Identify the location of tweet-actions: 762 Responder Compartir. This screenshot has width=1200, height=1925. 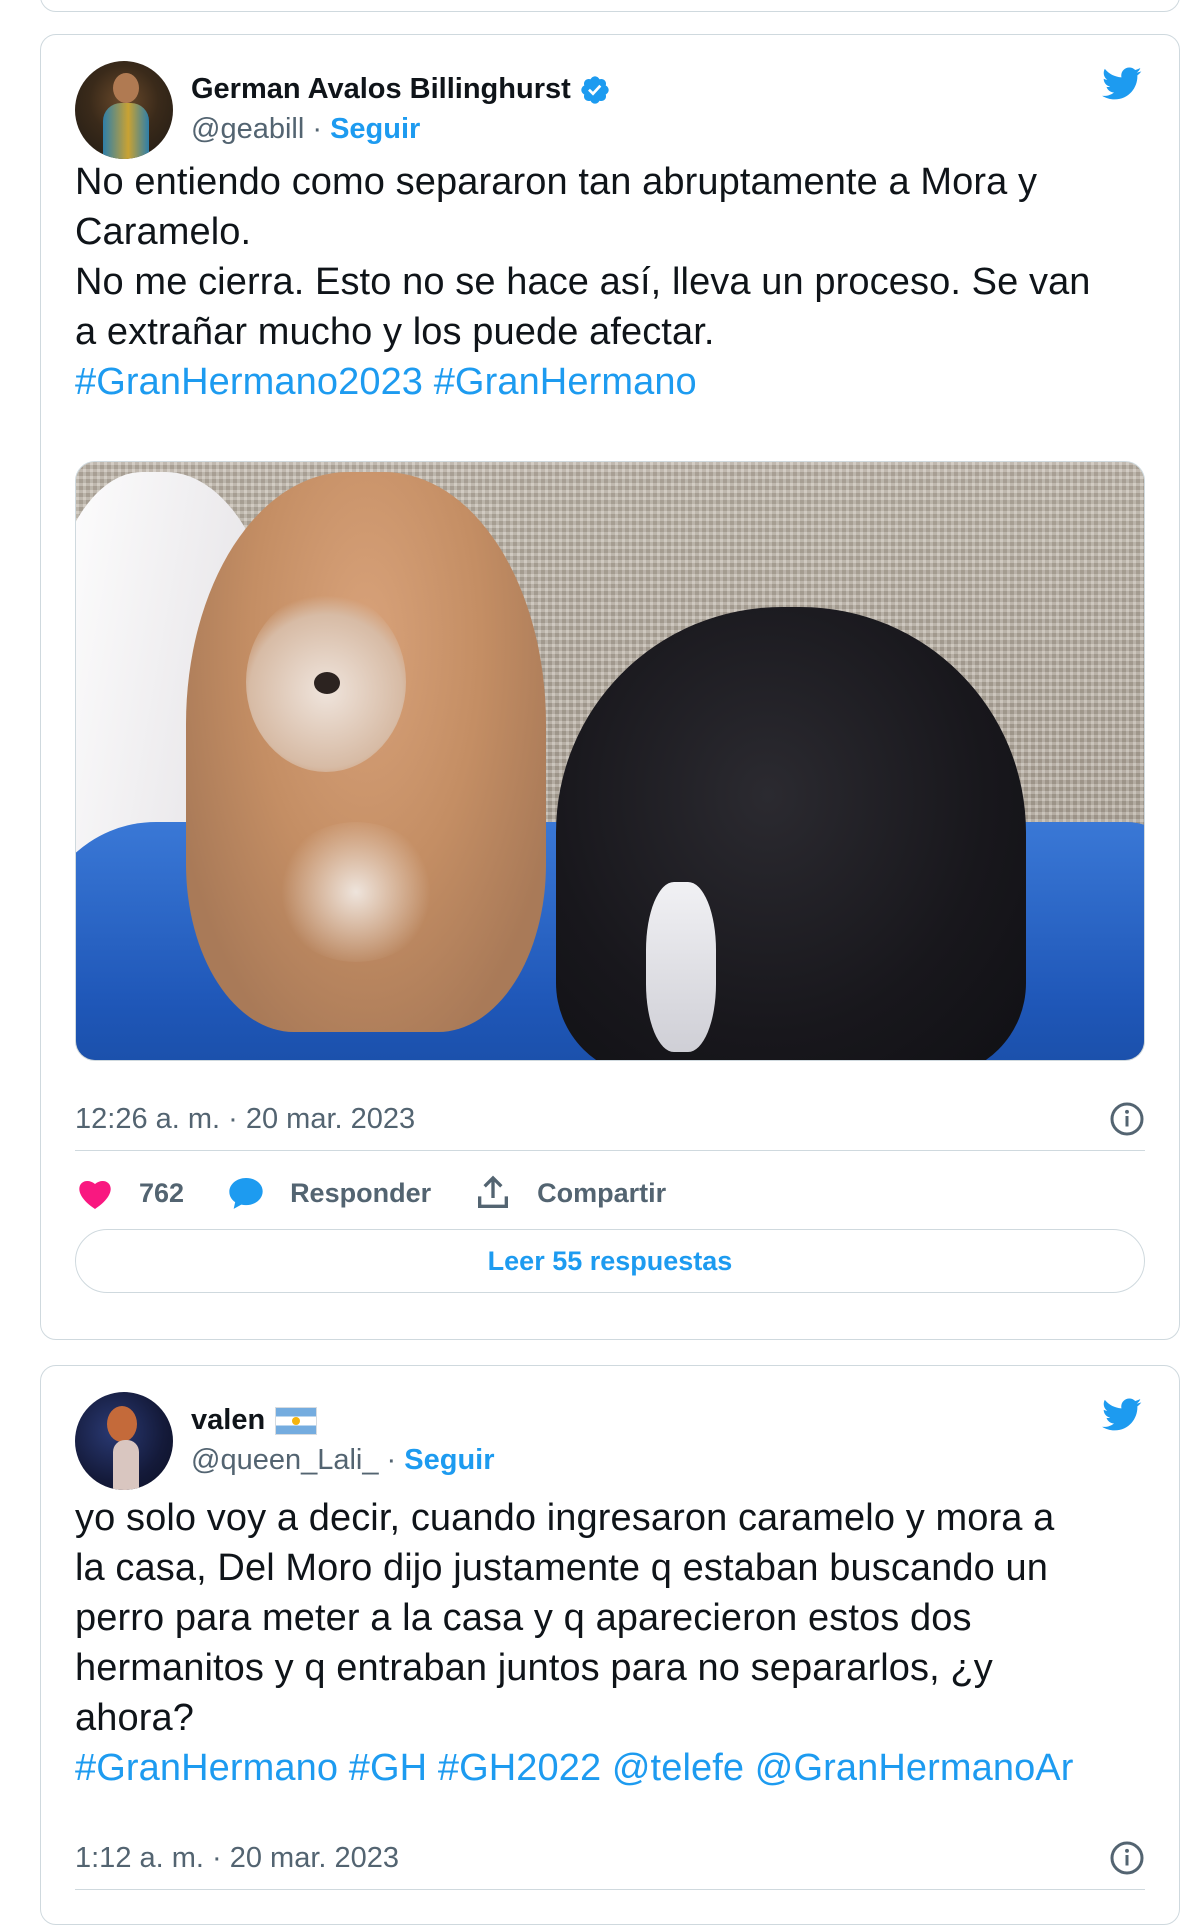
(391, 1193).